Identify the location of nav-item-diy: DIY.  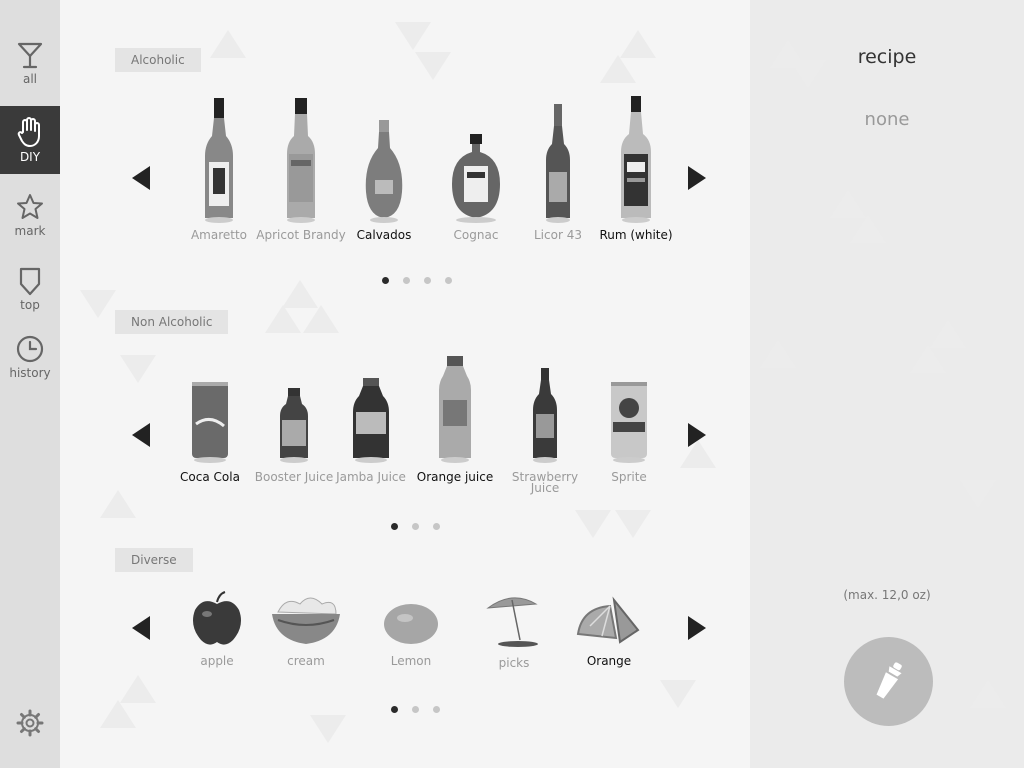
(30, 140).